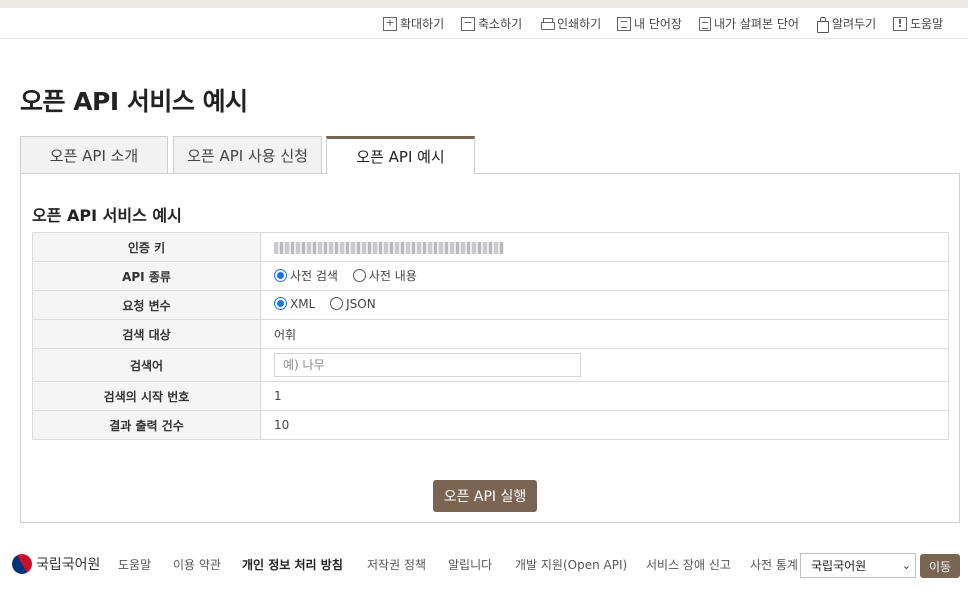  Describe the element at coordinates (390, 23) in the screenshot. I see `zoom-in-icon` at that location.